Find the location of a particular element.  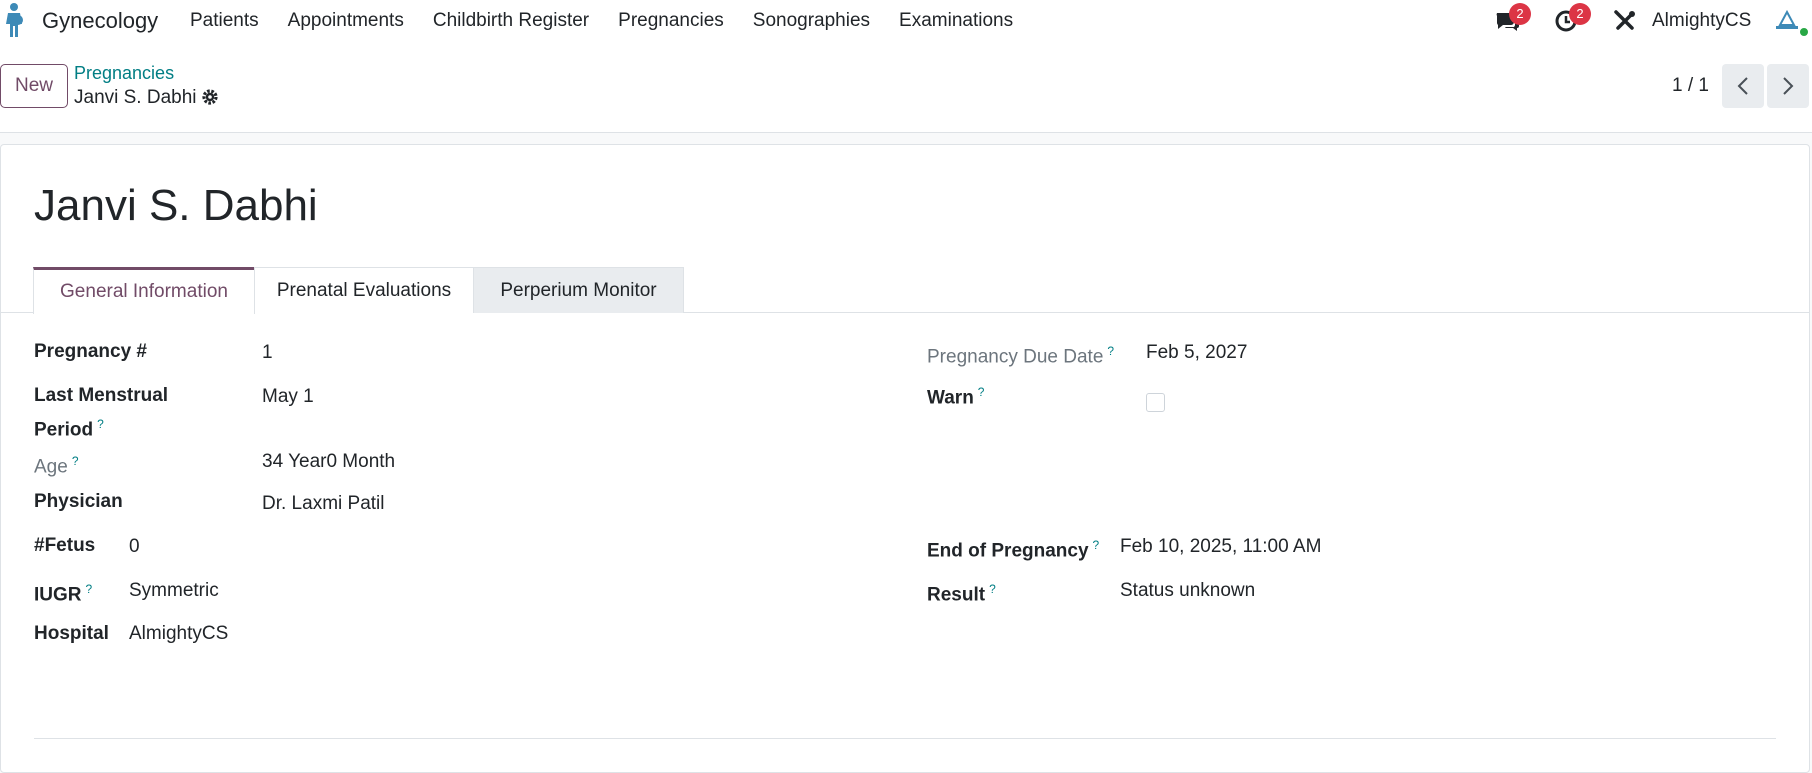

pager-next-button is located at coordinates (1788, 86).